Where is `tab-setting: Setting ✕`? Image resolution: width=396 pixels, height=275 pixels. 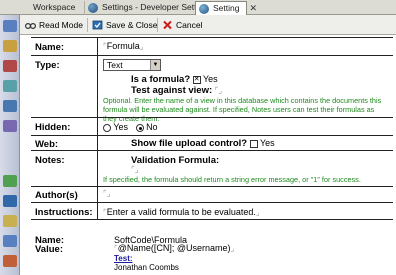 tab-setting: Setting ✕ is located at coordinates (226, 8).